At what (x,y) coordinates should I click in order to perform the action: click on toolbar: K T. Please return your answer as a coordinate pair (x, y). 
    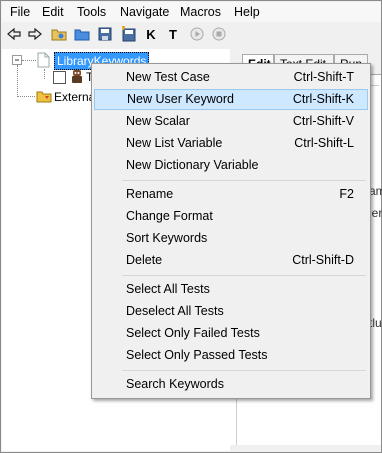
    Looking at the image, I should click on (191, 35).